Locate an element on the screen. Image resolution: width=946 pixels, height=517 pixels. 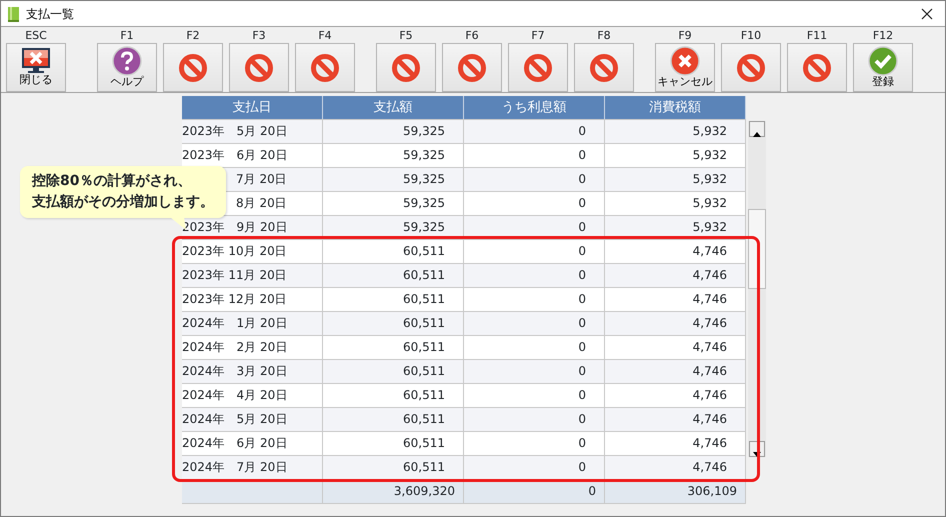
function-key-label: F10 is located at coordinates (751, 36).